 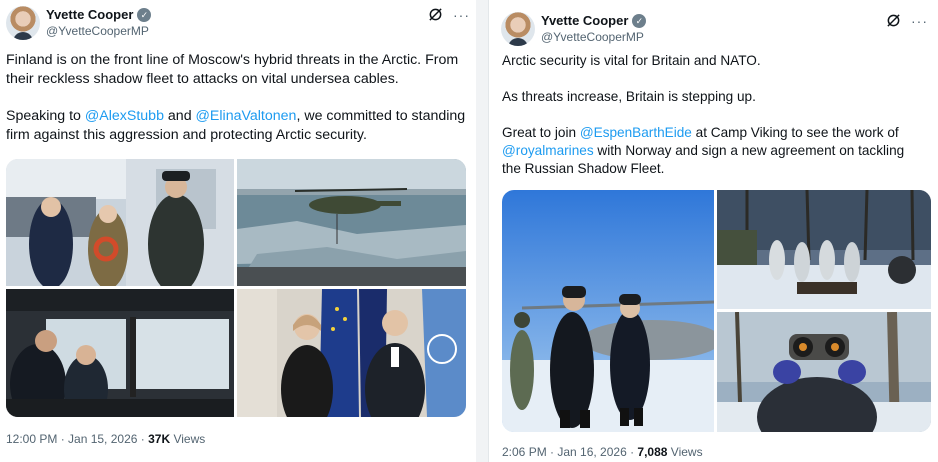 I want to click on timestamp: 2:06 PM · Jan 16, 2026 ·, so click(x=569, y=452).